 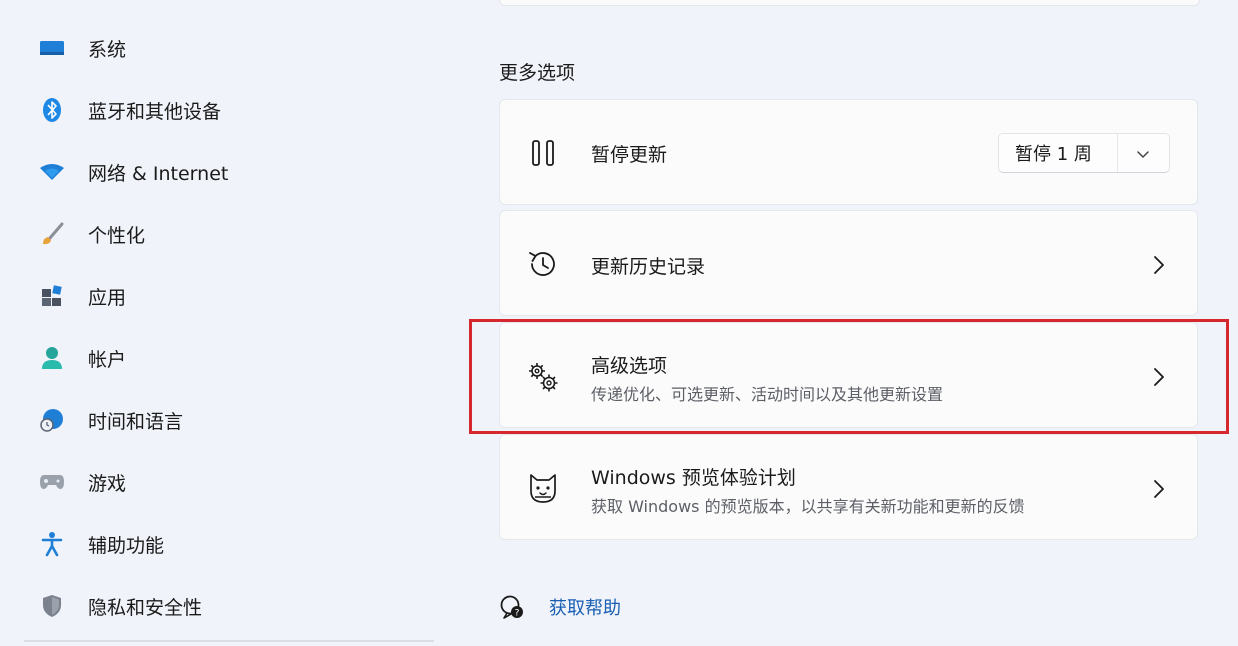 I want to click on chevron-down-icon, so click(x=1143, y=154).